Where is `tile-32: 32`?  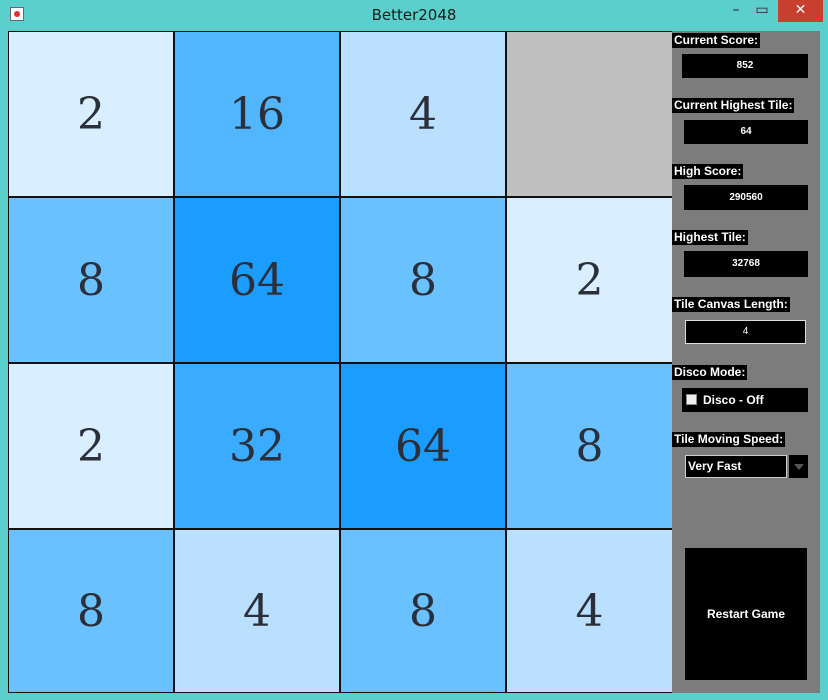 tile-32: 32 is located at coordinates (257, 446).